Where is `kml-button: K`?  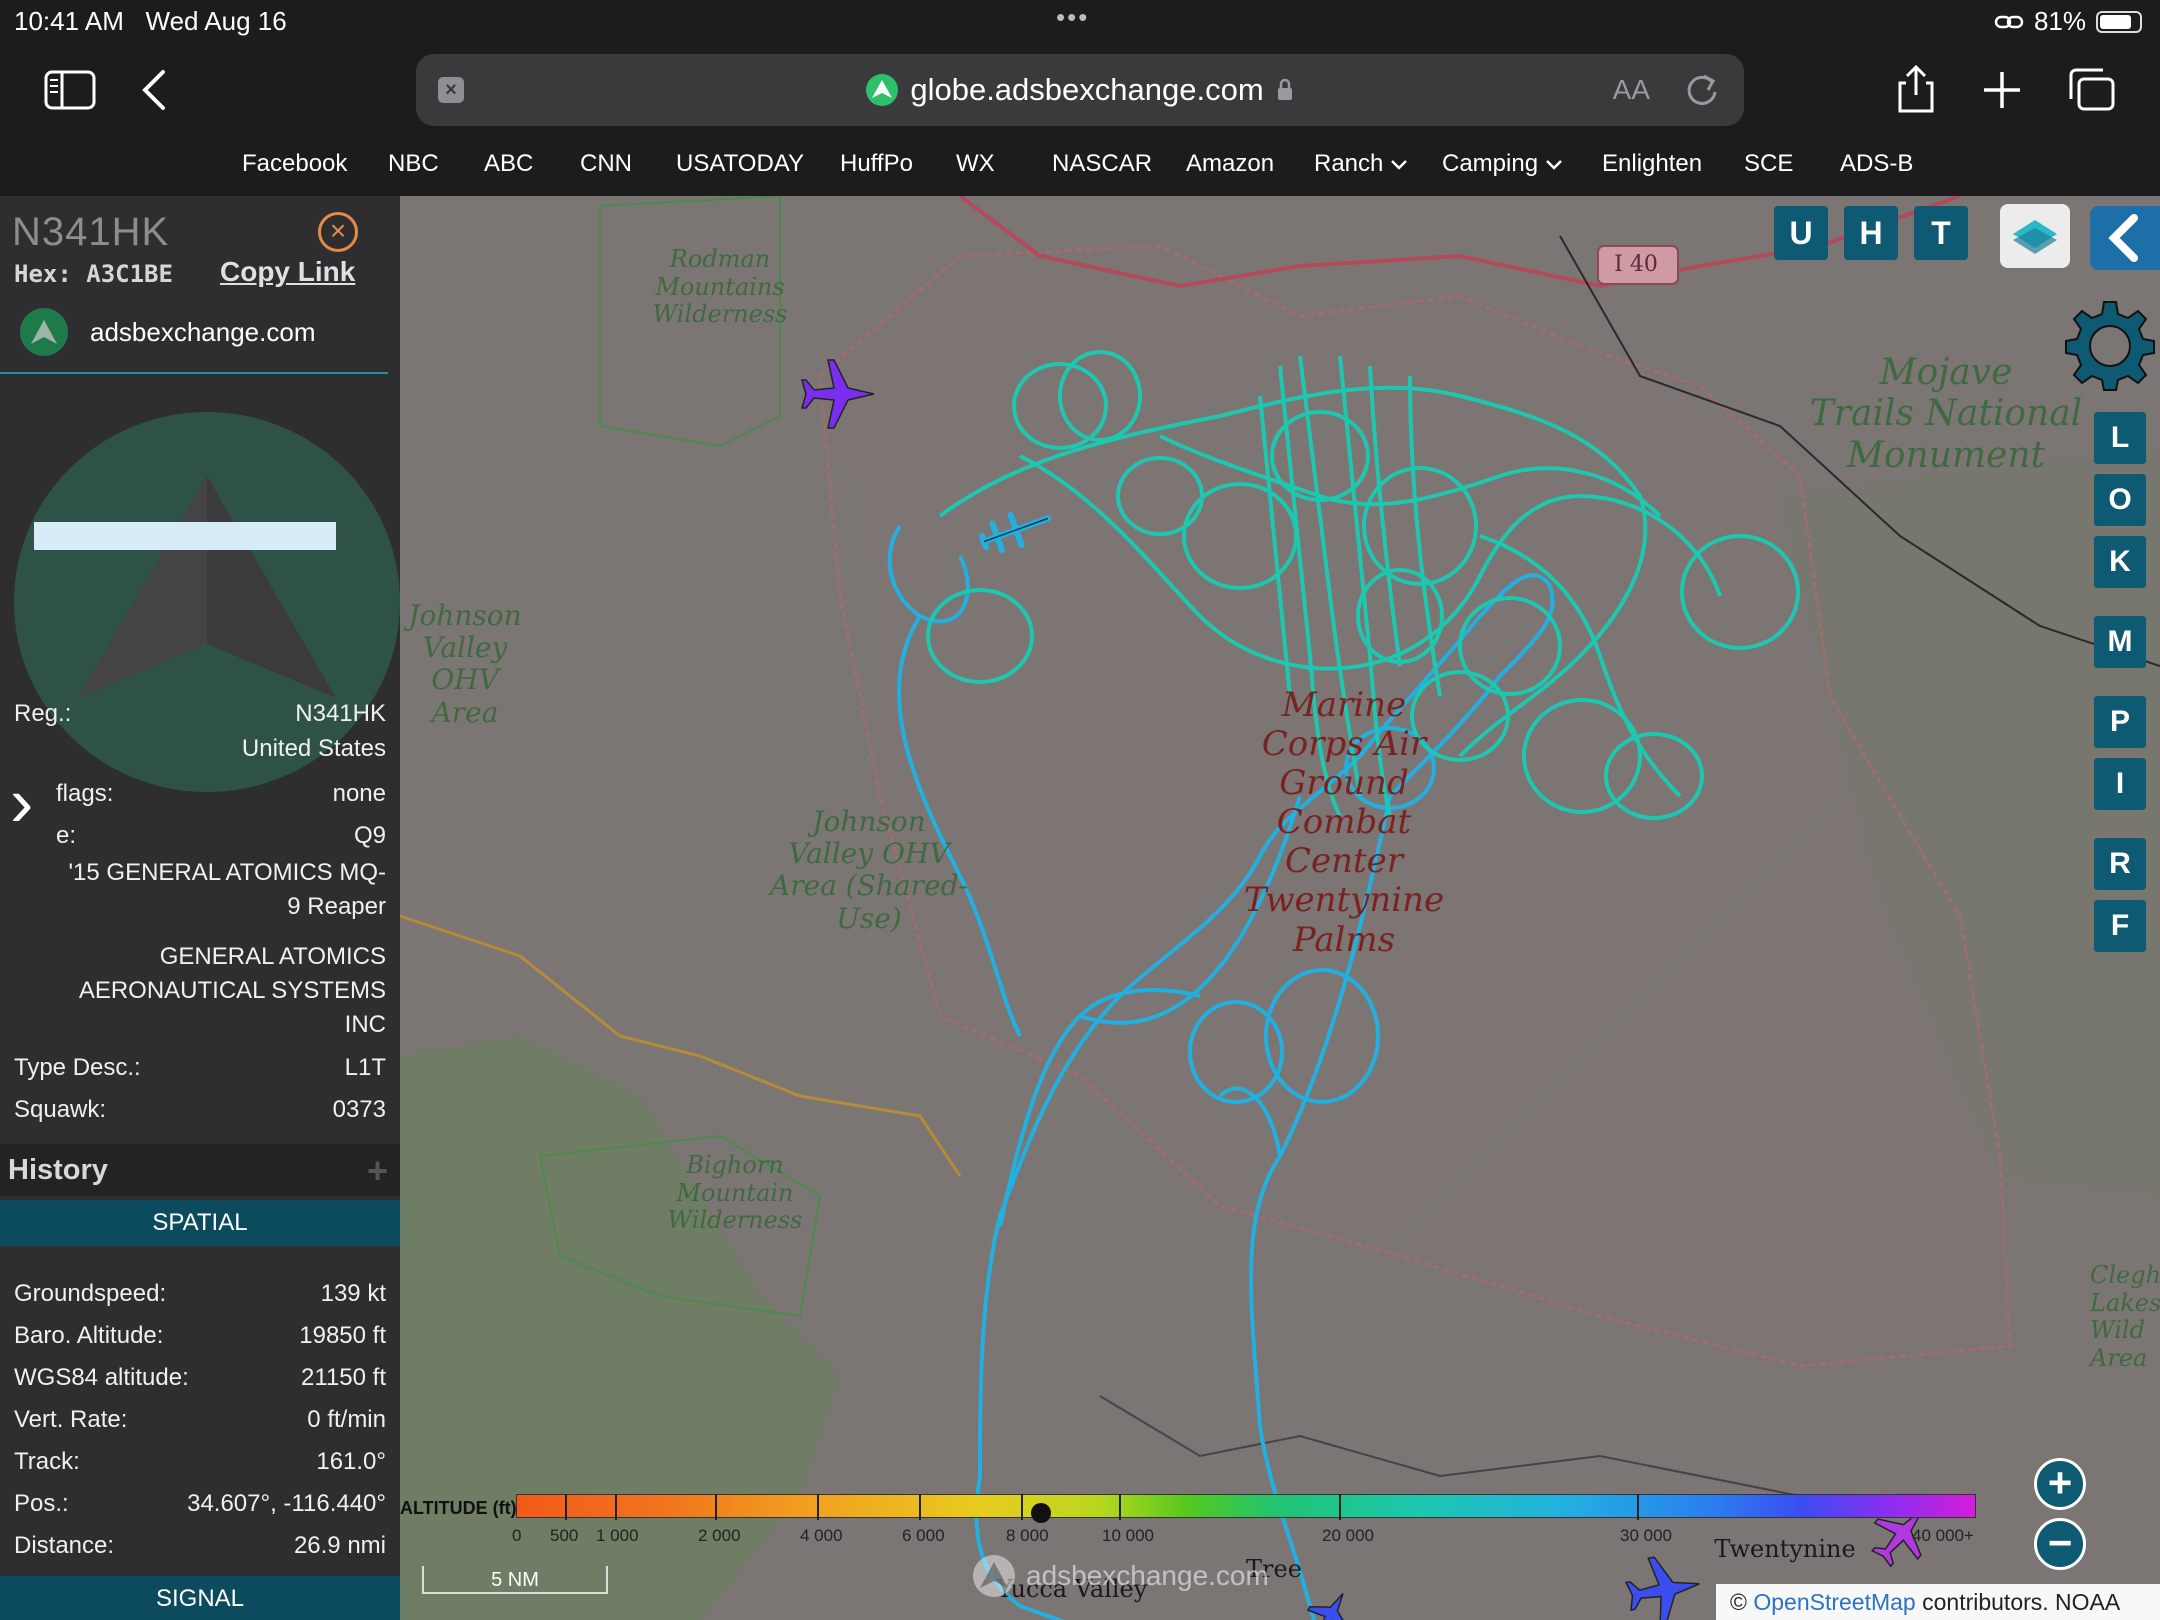 kml-button: K is located at coordinates (2120, 562).